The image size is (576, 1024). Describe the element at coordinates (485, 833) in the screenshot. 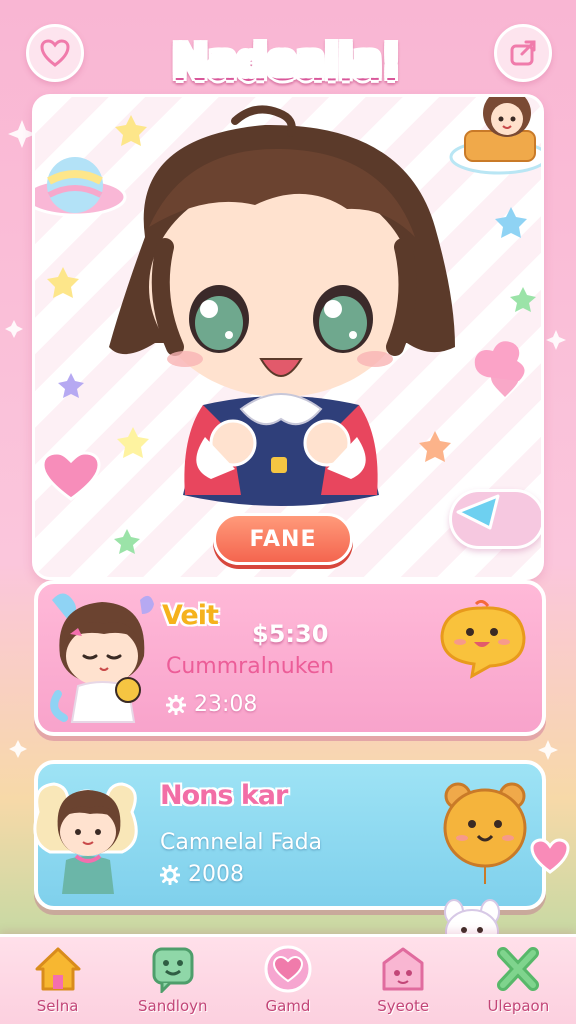

I see `bear-balloon-mascot-icon` at that location.